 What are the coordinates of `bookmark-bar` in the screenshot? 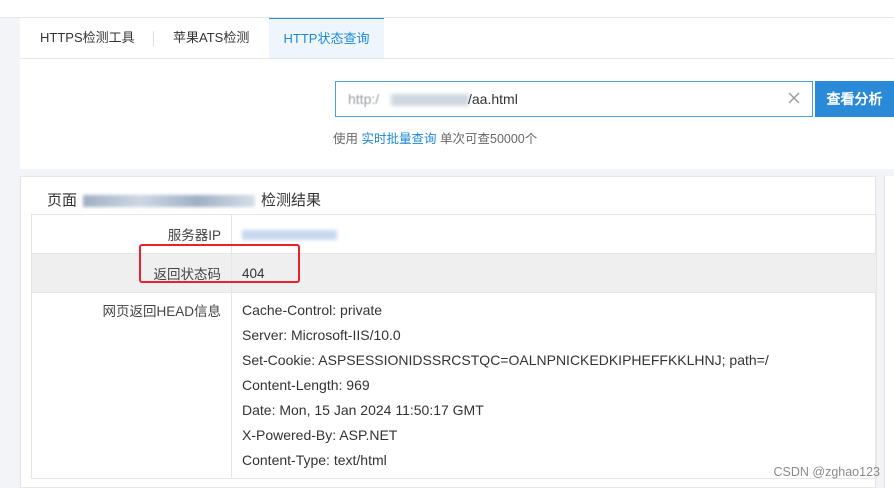 It's located at (447, 9).